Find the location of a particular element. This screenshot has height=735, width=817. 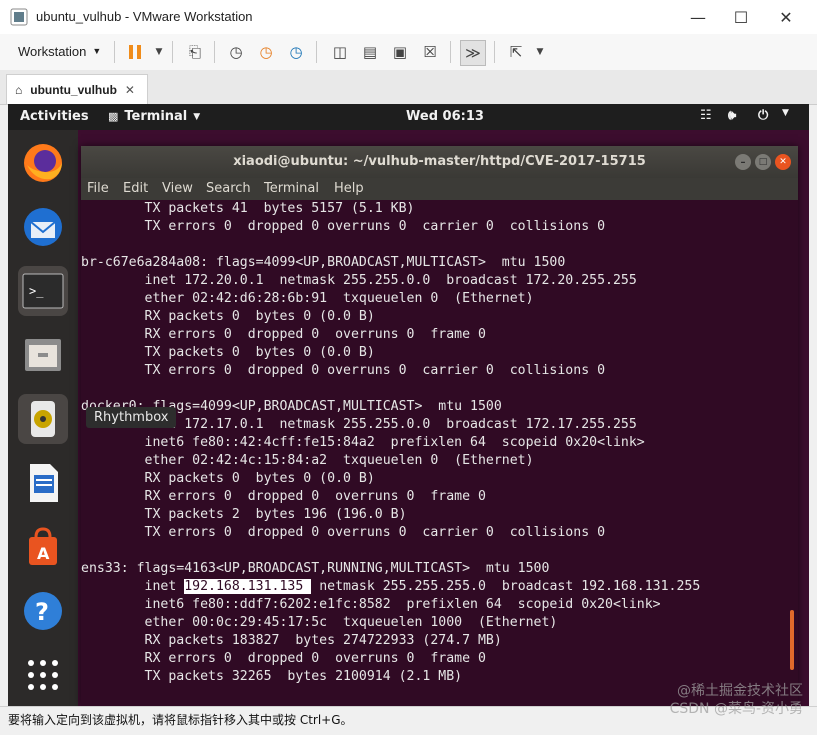

menu-file: File is located at coordinates (98, 188).